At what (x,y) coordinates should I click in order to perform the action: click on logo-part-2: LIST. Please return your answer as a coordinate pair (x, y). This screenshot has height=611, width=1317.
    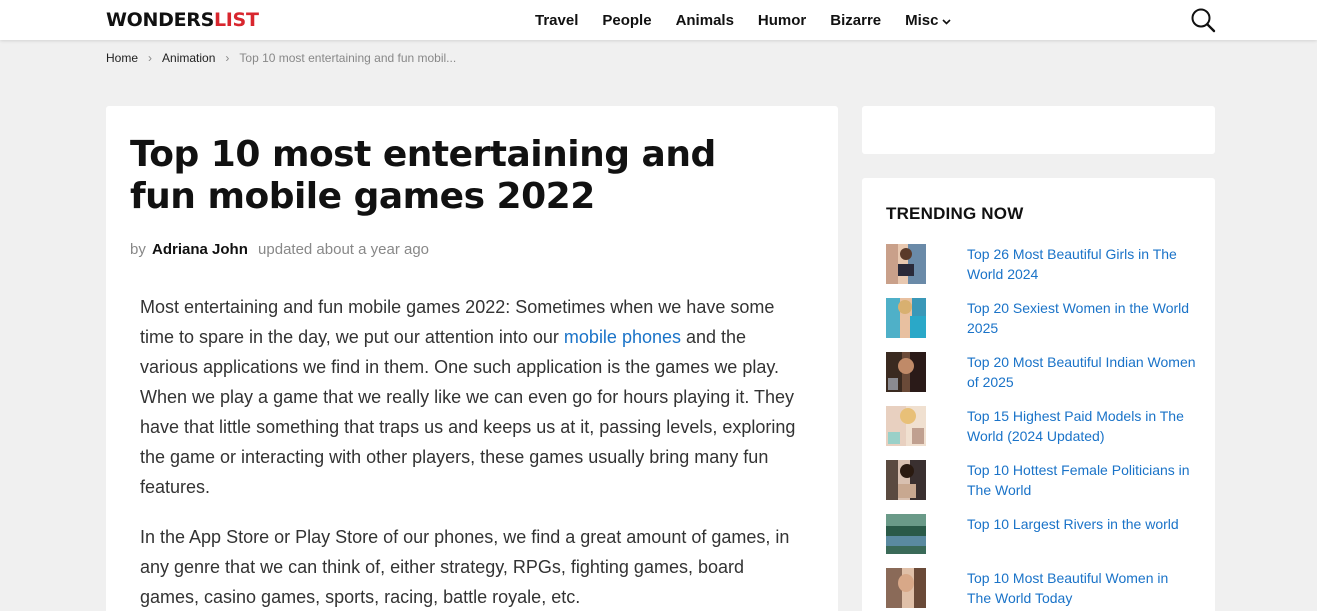
    Looking at the image, I should click on (236, 20).